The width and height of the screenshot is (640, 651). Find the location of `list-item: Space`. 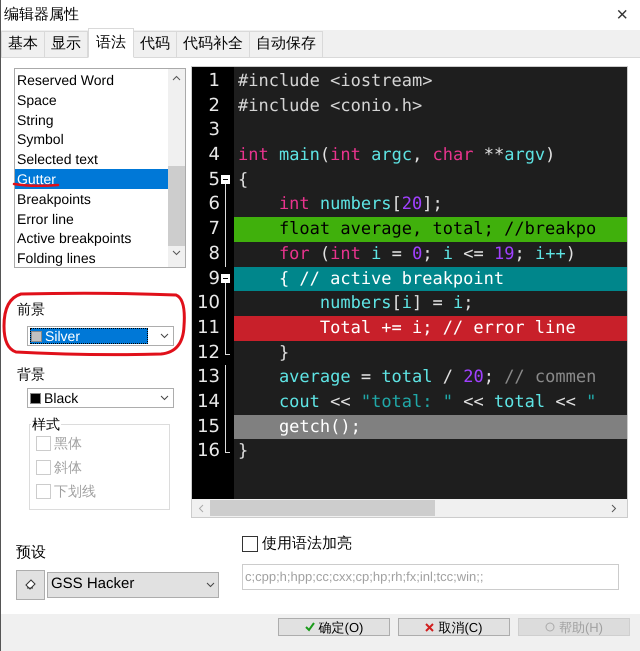

list-item: Space is located at coordinates (91, 100).